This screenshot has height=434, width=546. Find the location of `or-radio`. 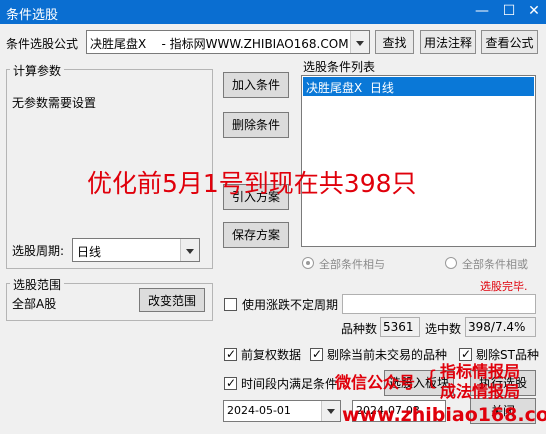

or-radio is located at coordinates (451, 263).